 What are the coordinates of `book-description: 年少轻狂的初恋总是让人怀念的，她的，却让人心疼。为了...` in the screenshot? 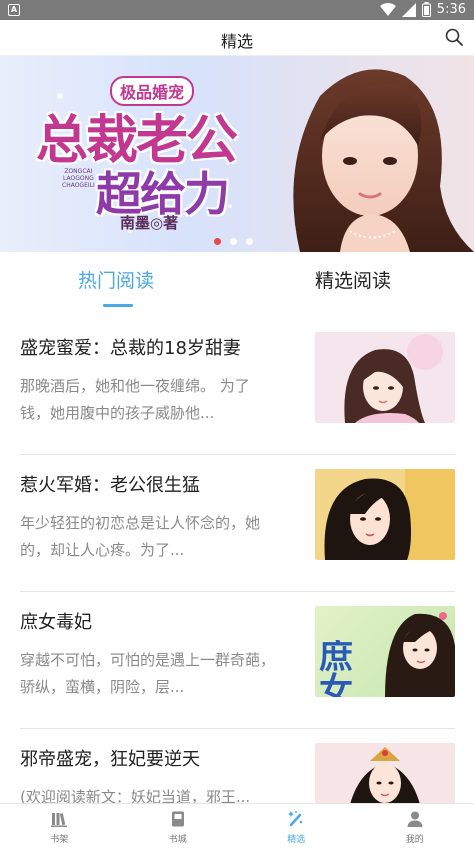 It's located at (147, 537).